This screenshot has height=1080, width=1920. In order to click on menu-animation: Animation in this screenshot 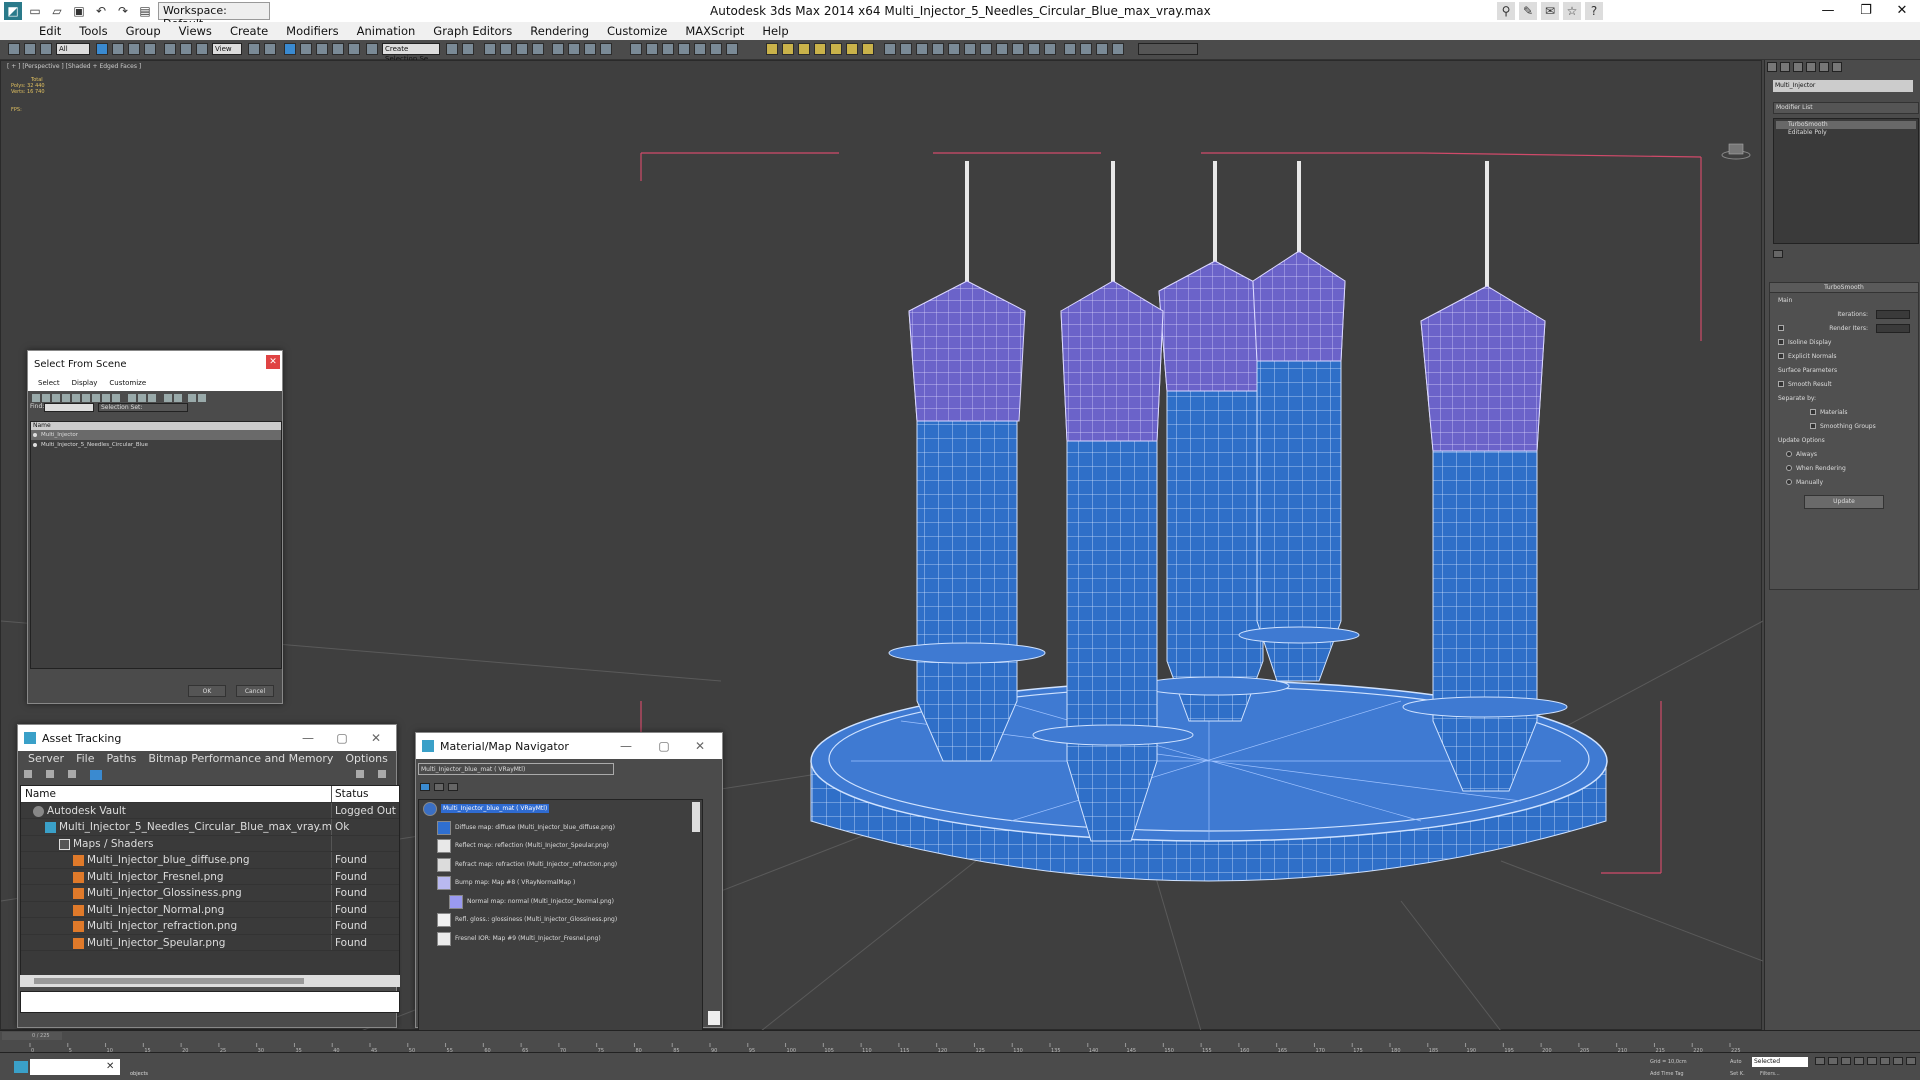, I will do `click(386, 31)`.